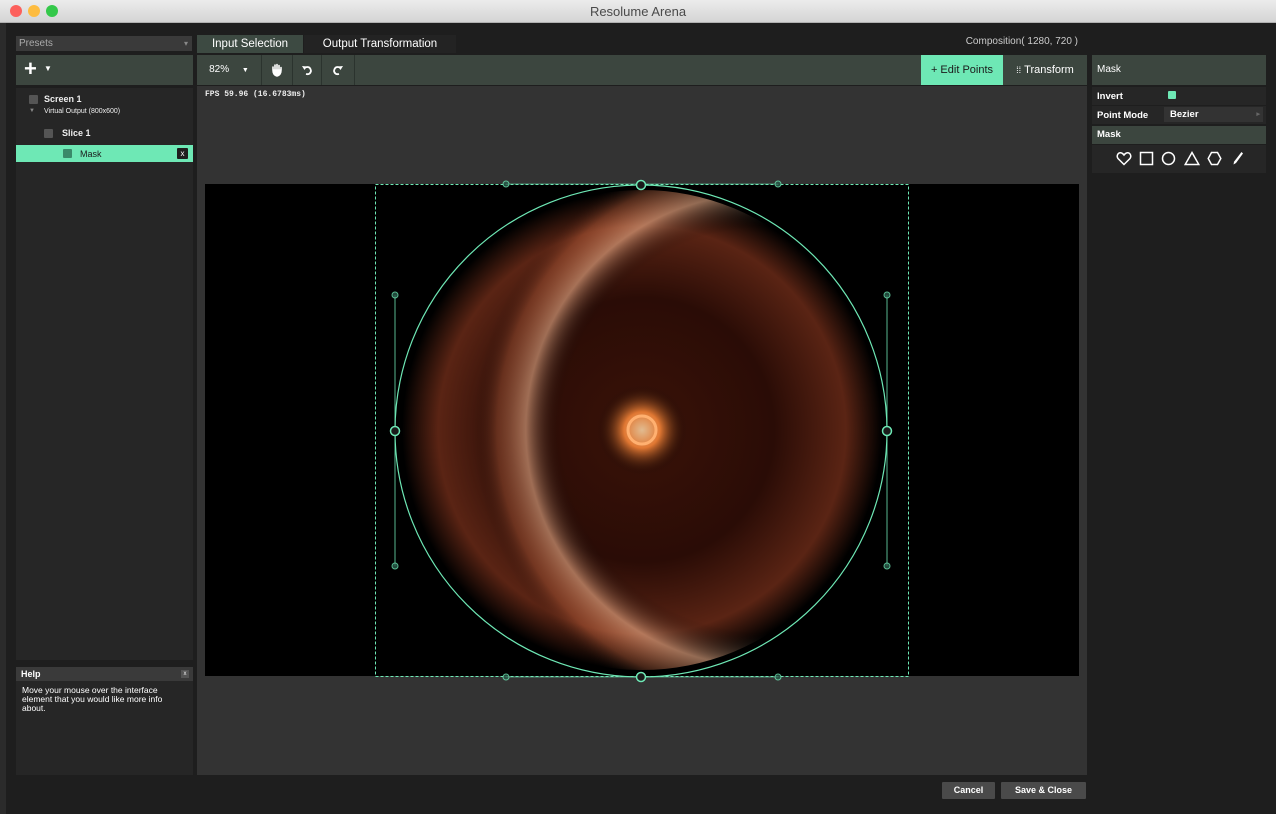 The height and width of the screenshot is (814, 1276). I want to click on presets-dropdown: Presets ▾, so click(104, 43).